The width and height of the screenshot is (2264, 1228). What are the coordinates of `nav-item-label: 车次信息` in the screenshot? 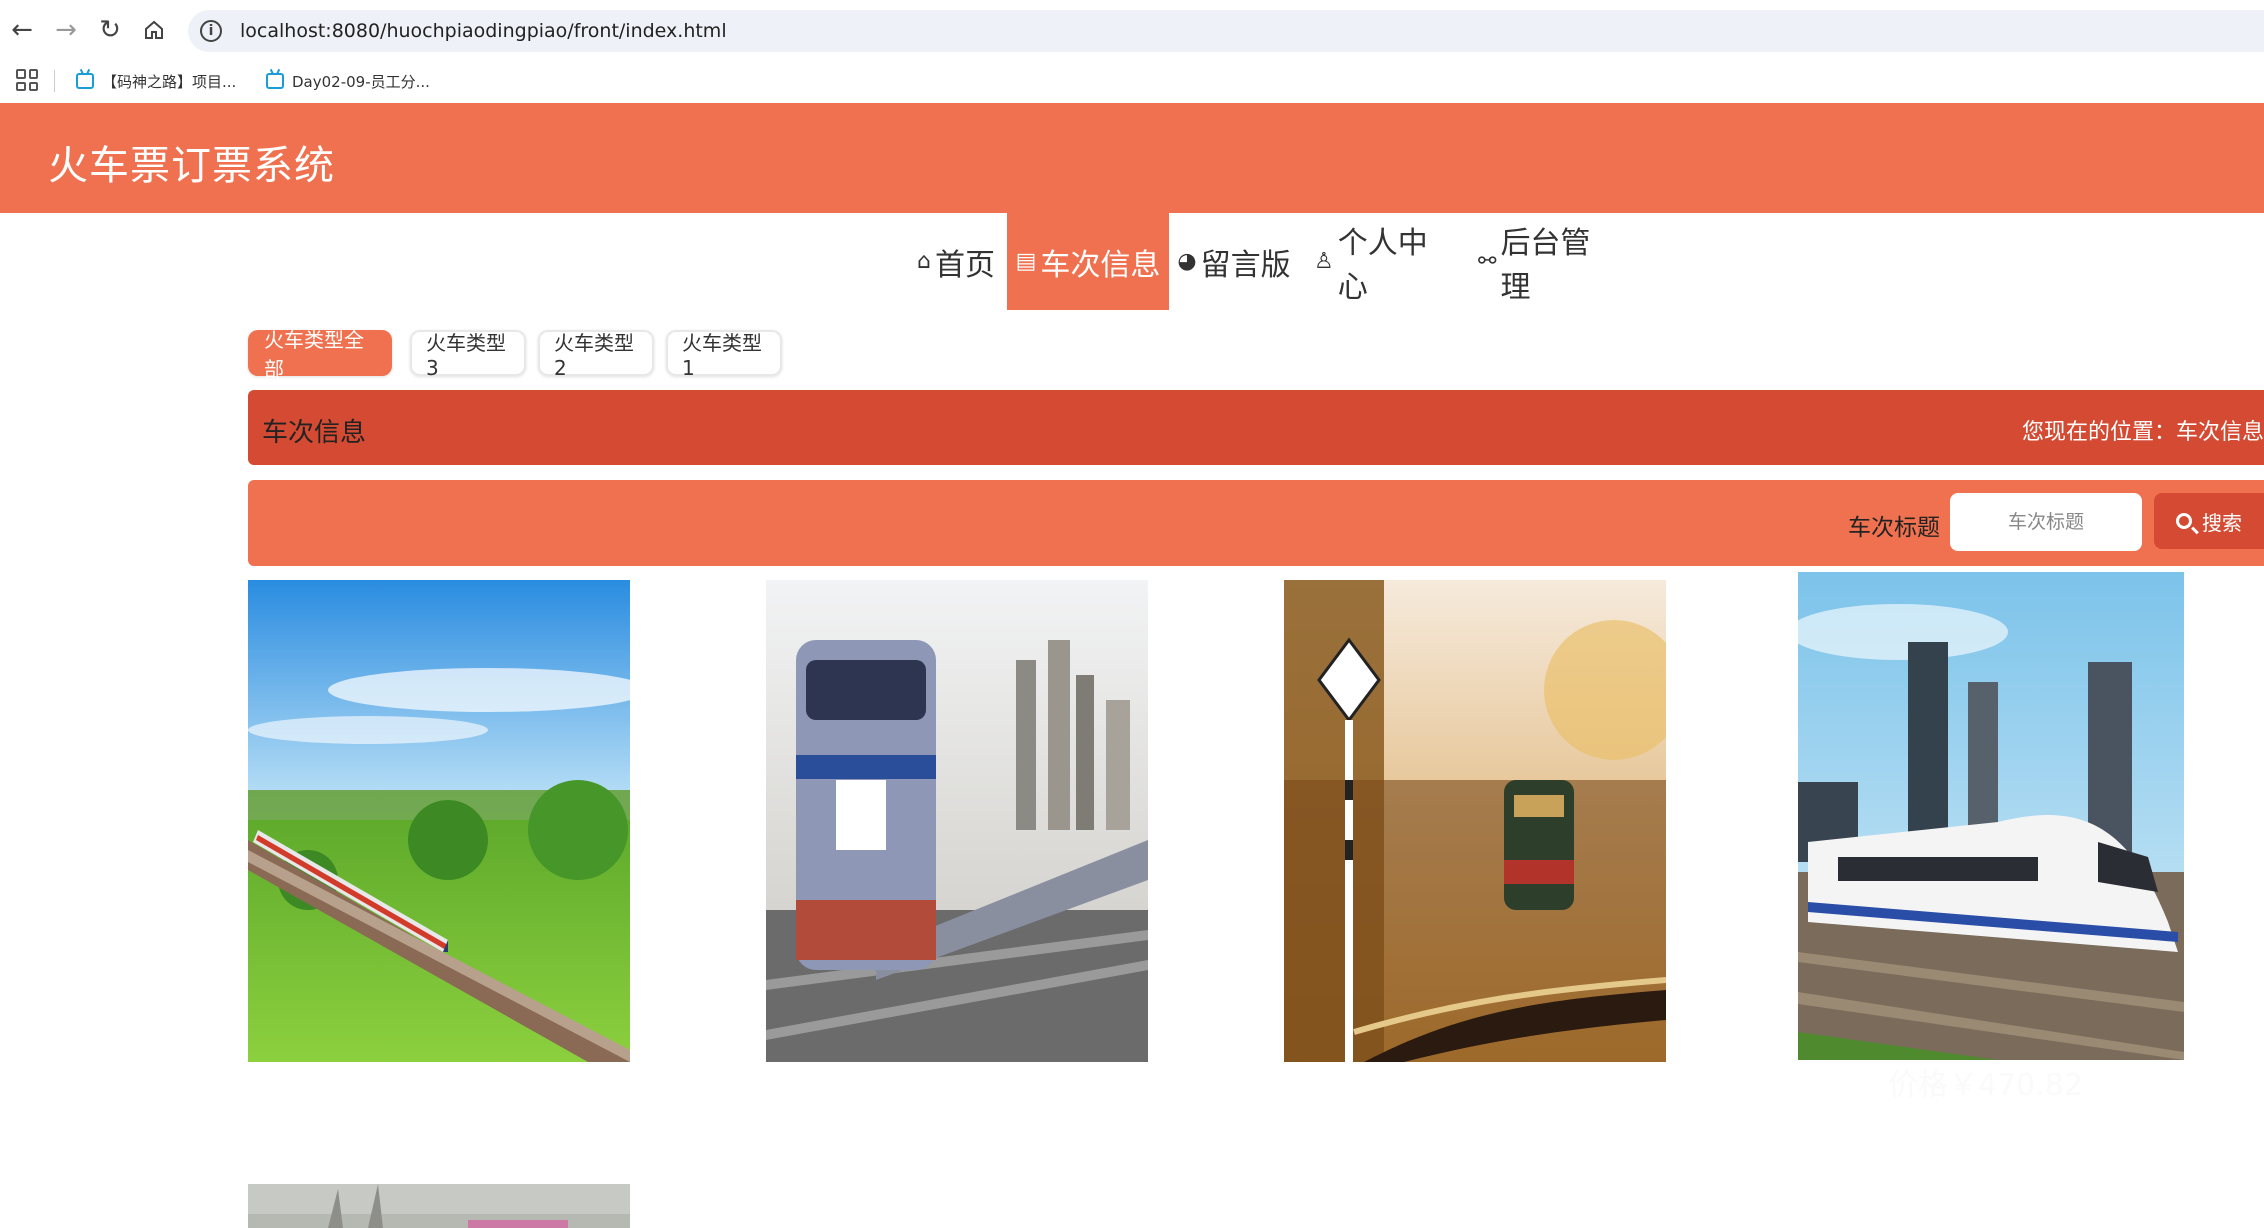 It's located at (1100, 265).